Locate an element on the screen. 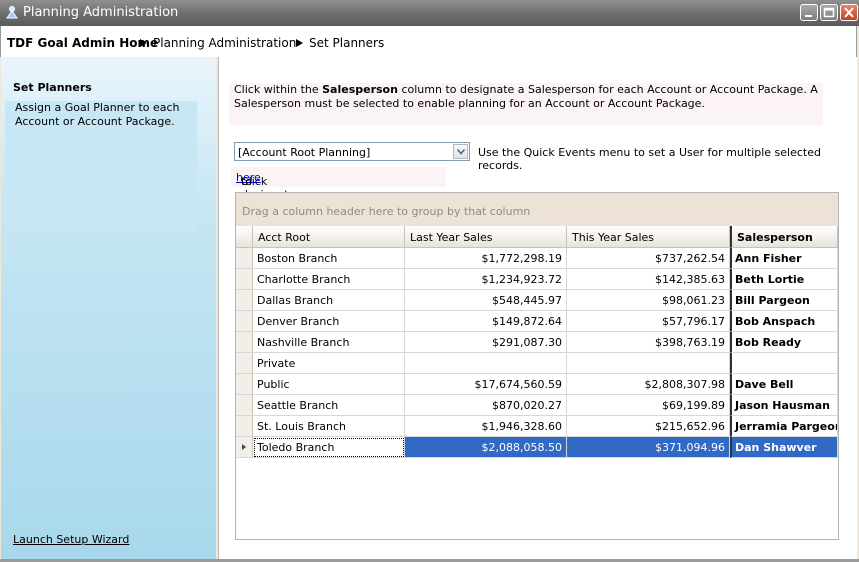  last-year-sales-cell: $17,674,560.59 is located at coordinates (486, 384).